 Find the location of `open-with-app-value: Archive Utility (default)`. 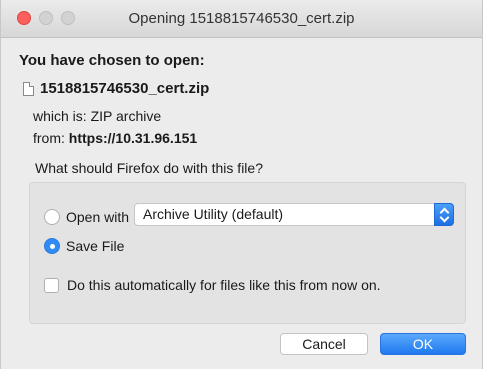

open-with-app-value: Archive Utility (default) is located at coordinates (213, 214).